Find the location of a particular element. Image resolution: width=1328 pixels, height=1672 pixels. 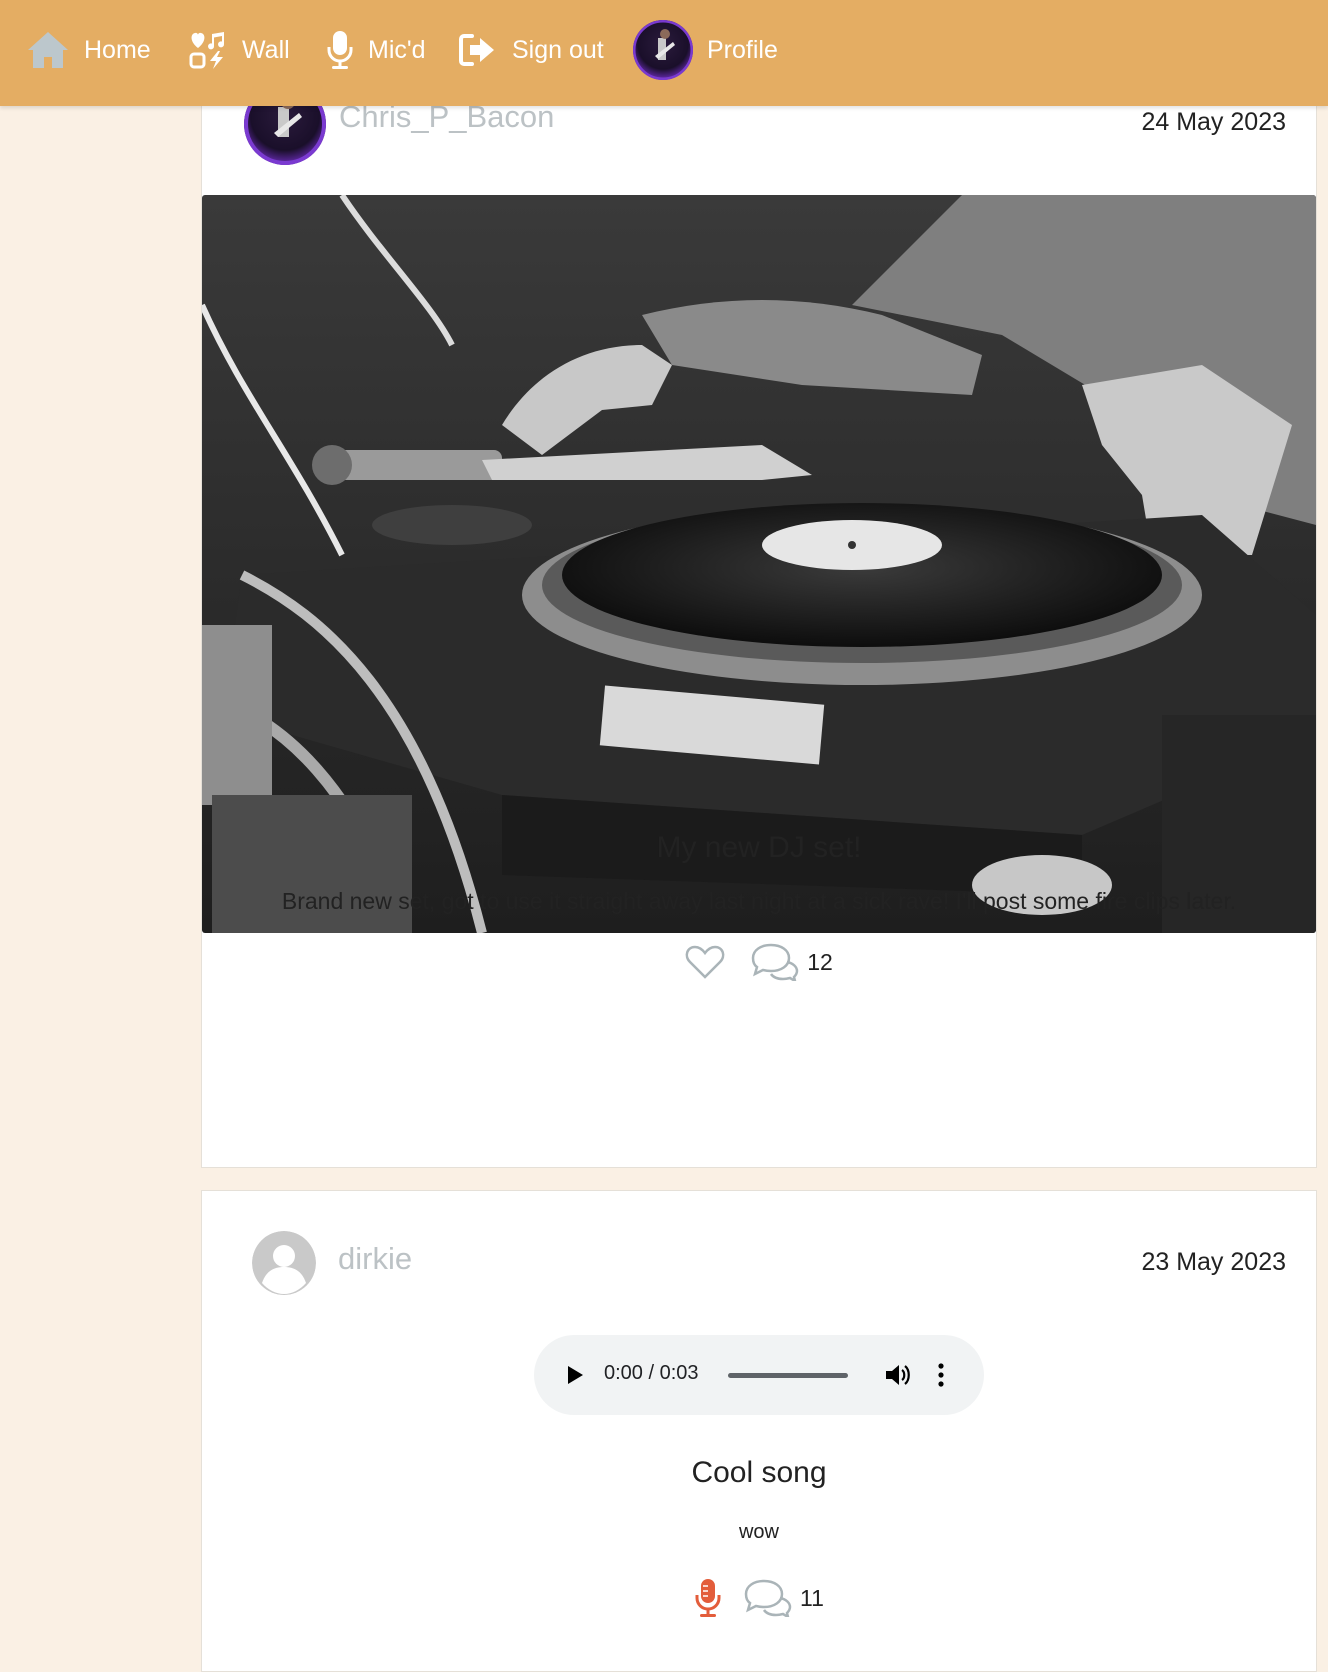

top-navbar: Home Wall Mic'd Sign out Profile is located at coordinates (664, 53).